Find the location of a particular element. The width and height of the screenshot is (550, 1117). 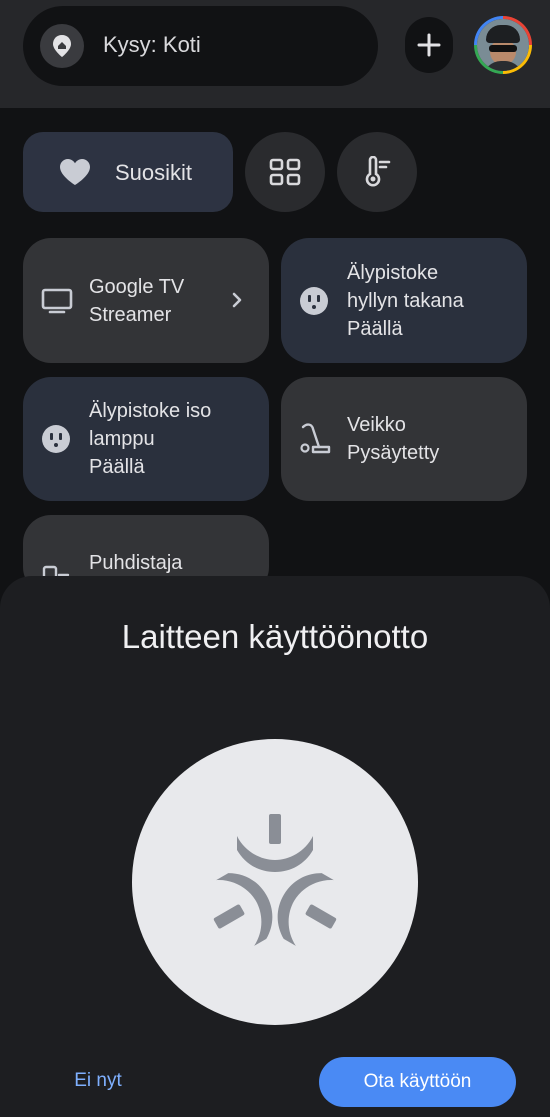

thermometer-icon is located at coordinates (378, 171).